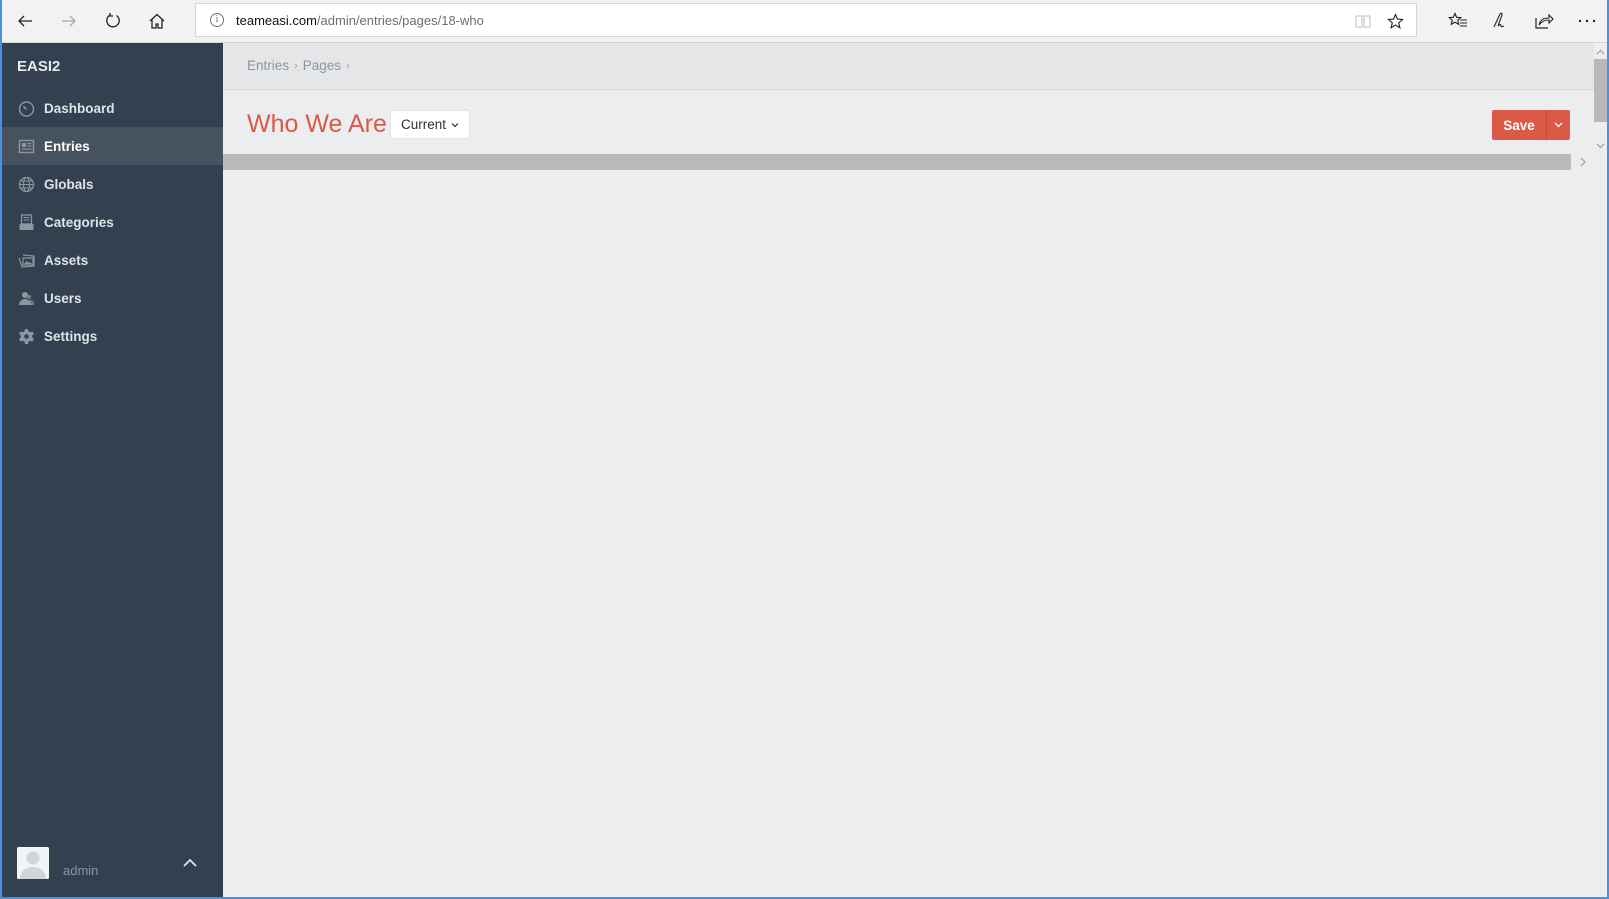 The width and height of the screenshot is (1609, 899). I want to click on scrollbar-thumb, so click(1600, 90).